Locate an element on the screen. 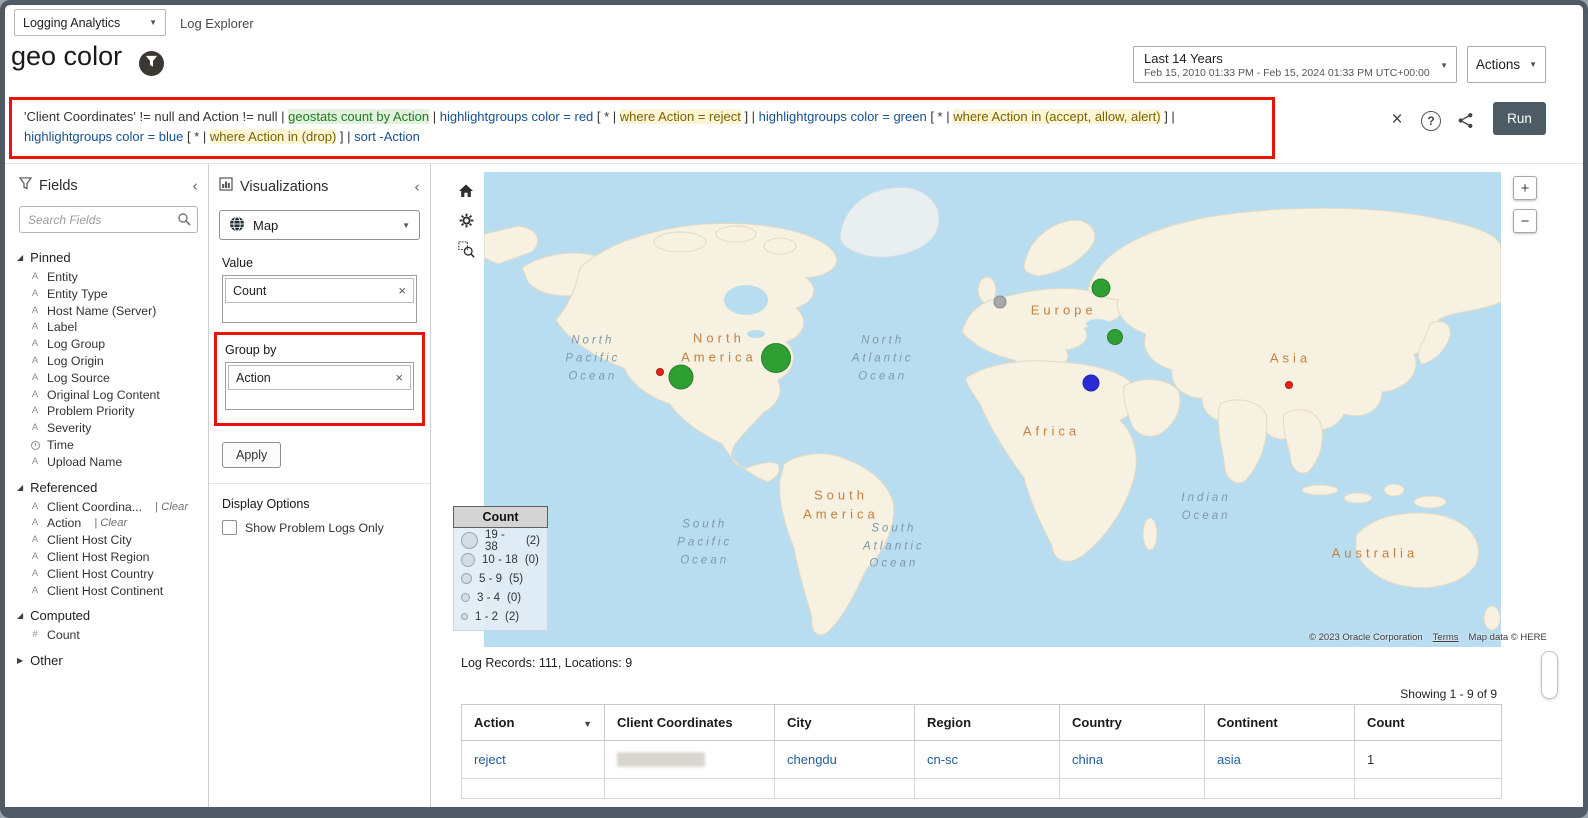  field-item: A Client Coordina... | Clear is located at coordinates (108, 507).